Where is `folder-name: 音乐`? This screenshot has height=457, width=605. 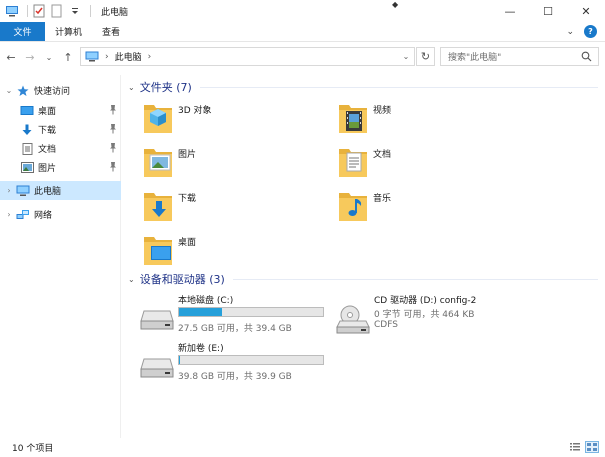 folder-name: 音乐 is located at coordinates (382, 199).